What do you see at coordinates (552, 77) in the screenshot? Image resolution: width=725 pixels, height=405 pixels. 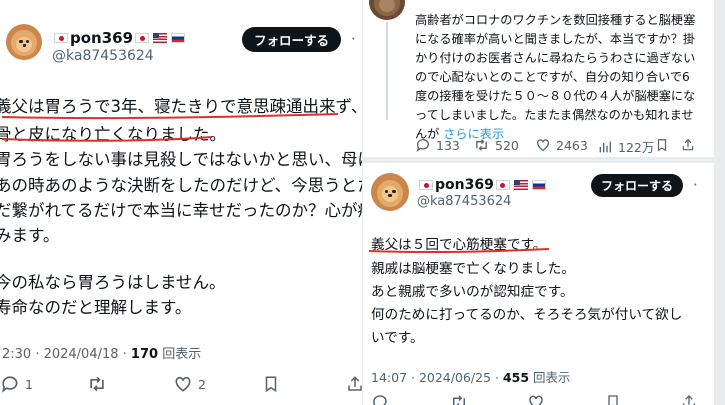 I see `post-text-line: ので心配ないとのことですが、自分の知り合いで6` at bounding box center [552, 77].